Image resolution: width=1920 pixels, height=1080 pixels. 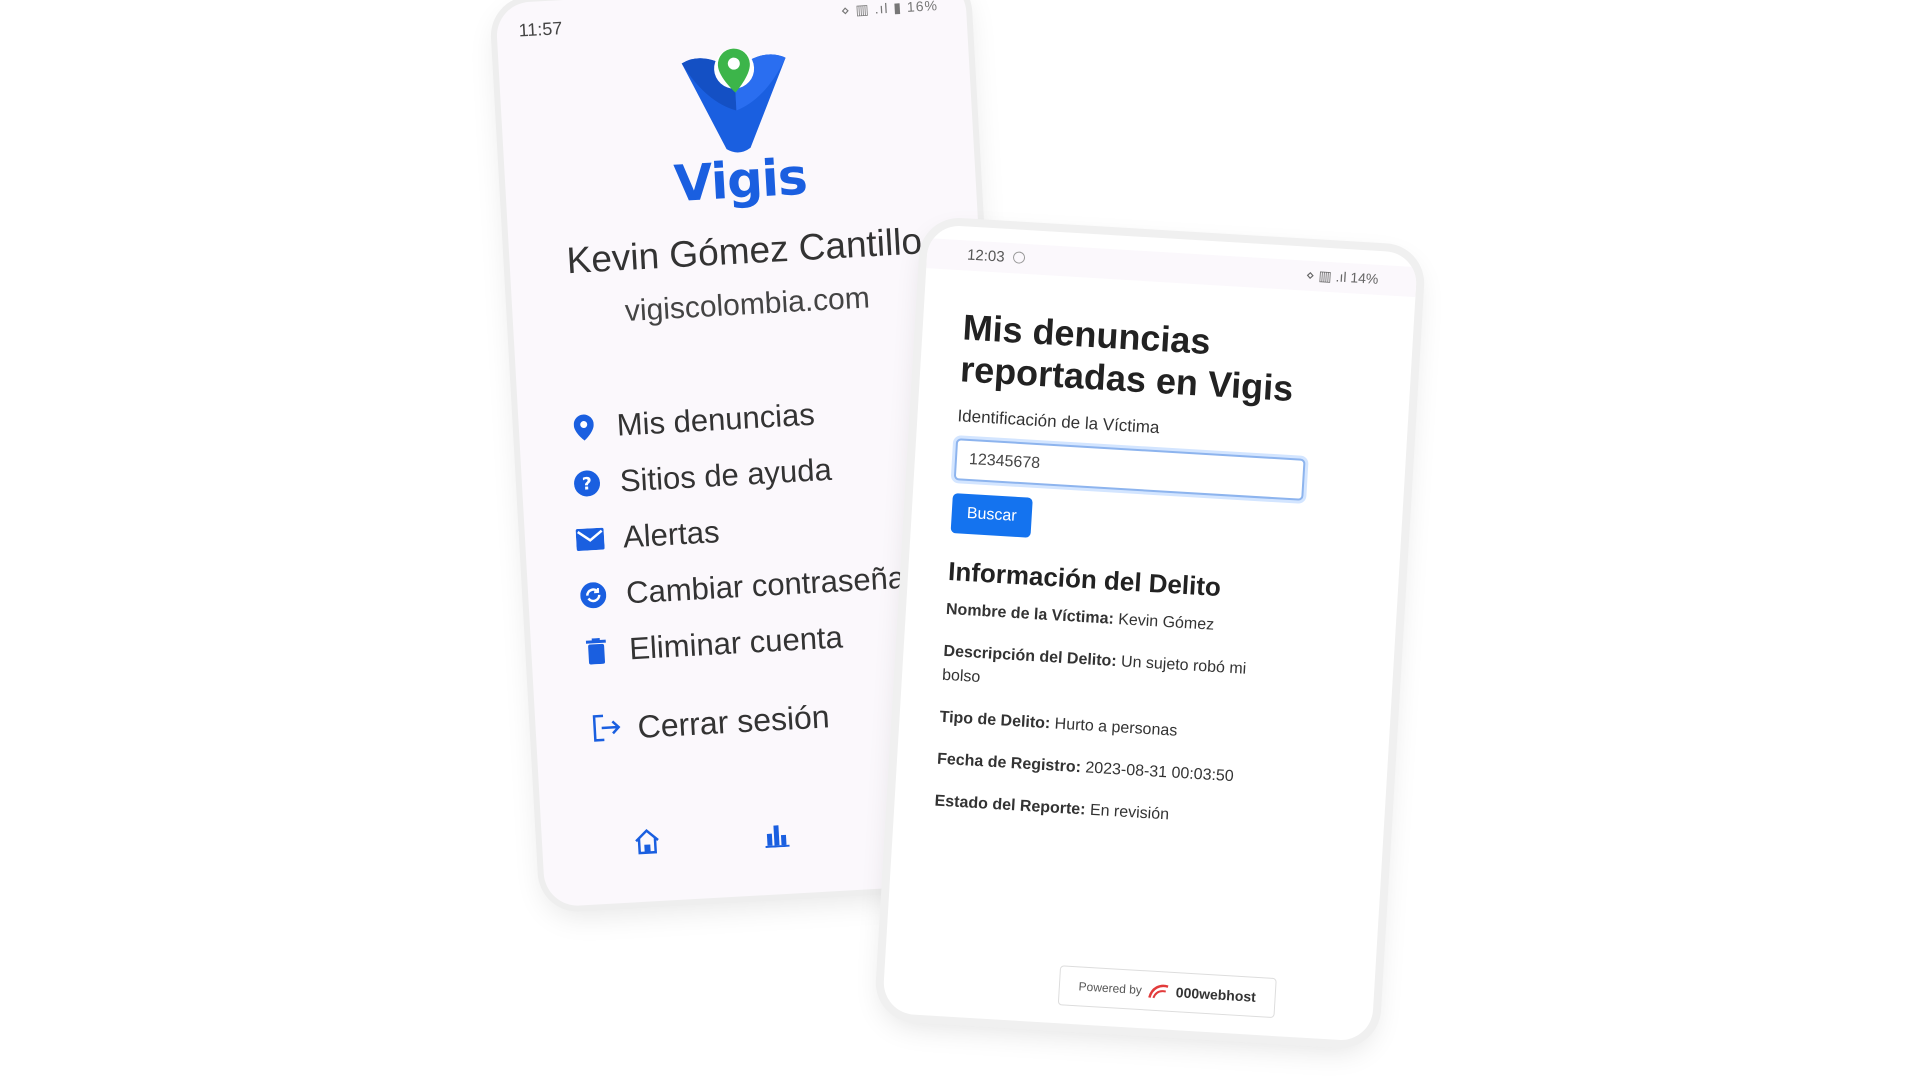 What do you see at coordinates (1030, 614) in the screenshot?
I see `info-key: Nombre de la Víctima:` at bounding box center [1030, 614].